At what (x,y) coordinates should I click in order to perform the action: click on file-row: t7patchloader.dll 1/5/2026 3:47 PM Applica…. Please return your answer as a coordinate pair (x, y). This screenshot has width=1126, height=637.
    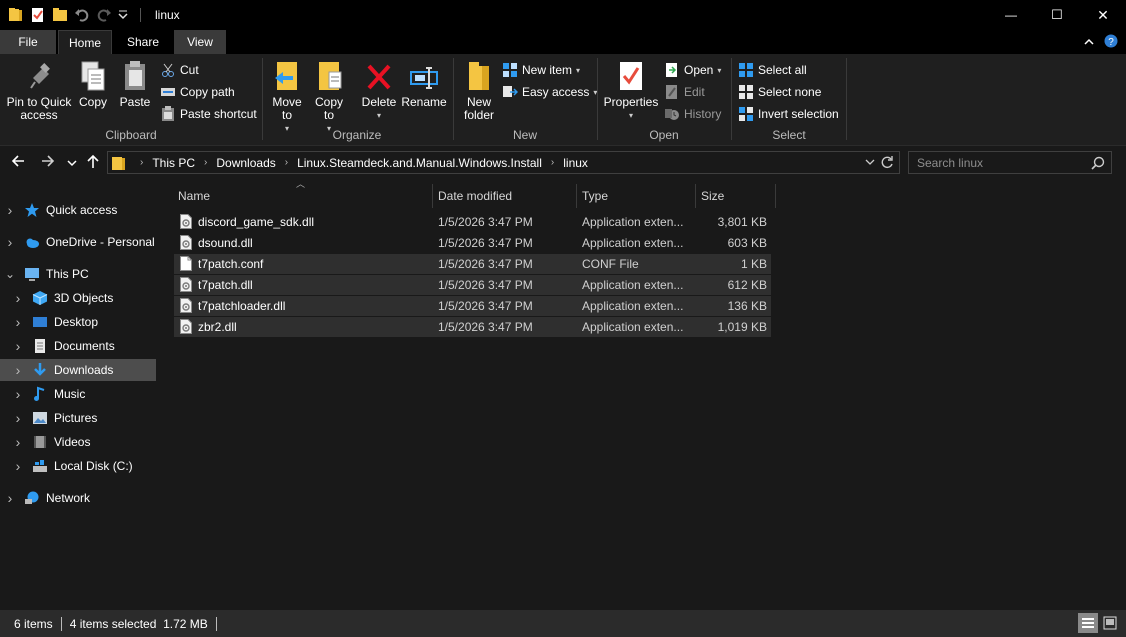
    Looking at the image, I should click on (472, 306).